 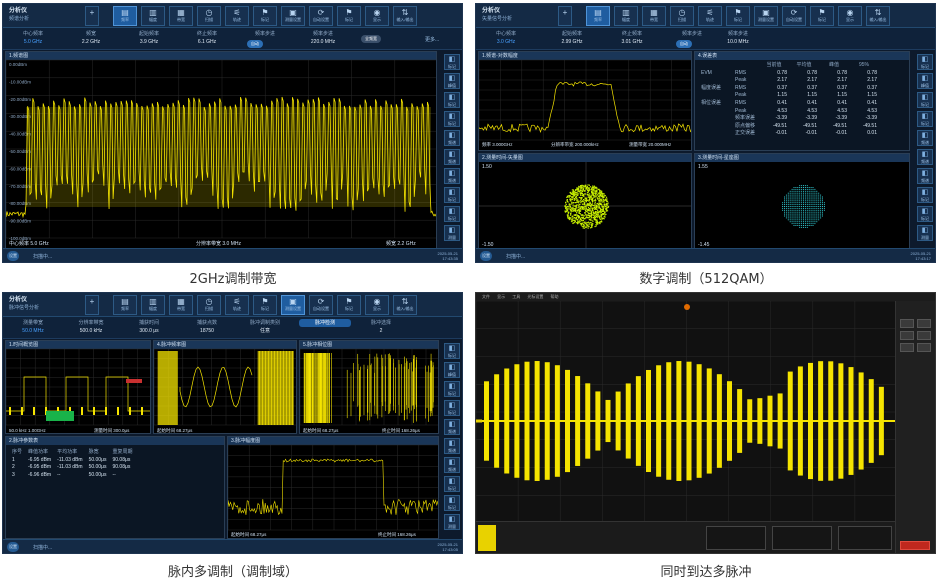 What do you see at coordinates (149, 327) in the screenshot?
I see `param-capture-time: 捕获时间 300.0 μs` at bounding box center [149, 327].